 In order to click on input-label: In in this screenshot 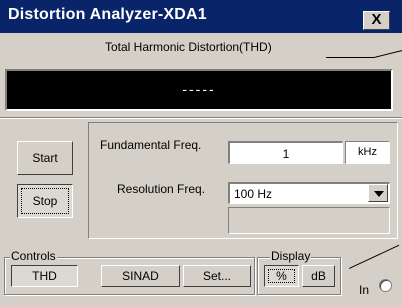, I will do `click(364, 290)`.